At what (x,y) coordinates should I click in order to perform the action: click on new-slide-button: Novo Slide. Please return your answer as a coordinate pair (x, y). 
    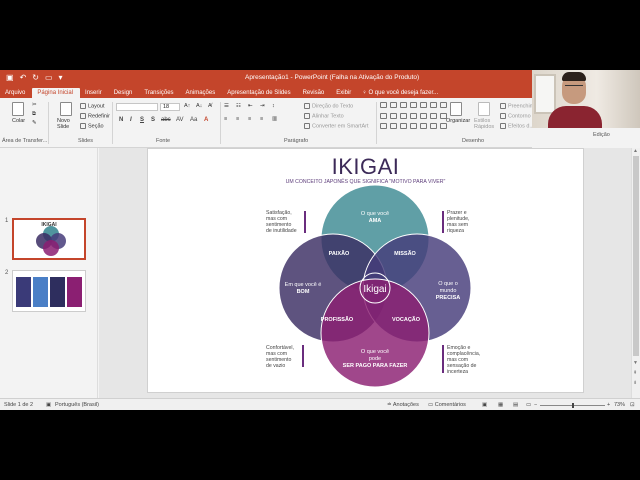
    Looking at the image, I should click on (67, 124).